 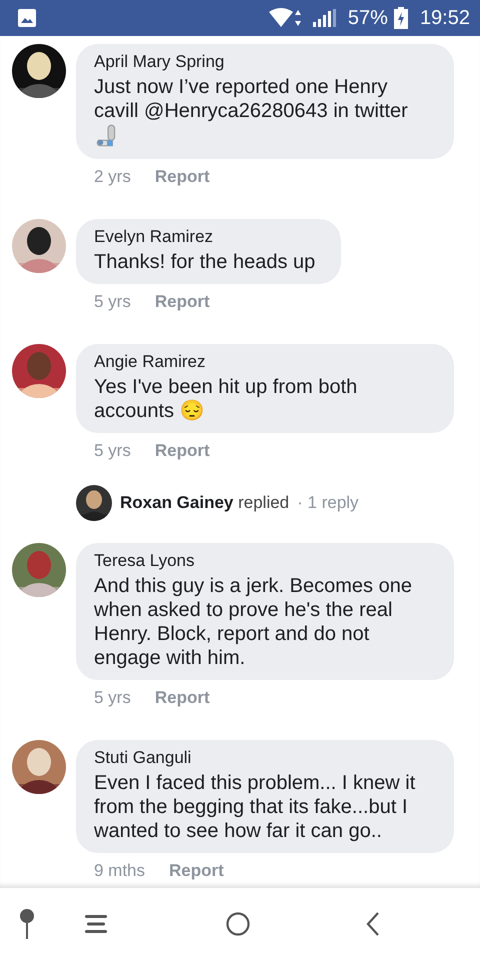 What do you see at coordinates (255, 807) in the screenshot?
I see `comment-text: Even I faced this problem... I knew it from the begging that its fake...but I wanted to see how far it can go..` at bounding box center [255, 807].